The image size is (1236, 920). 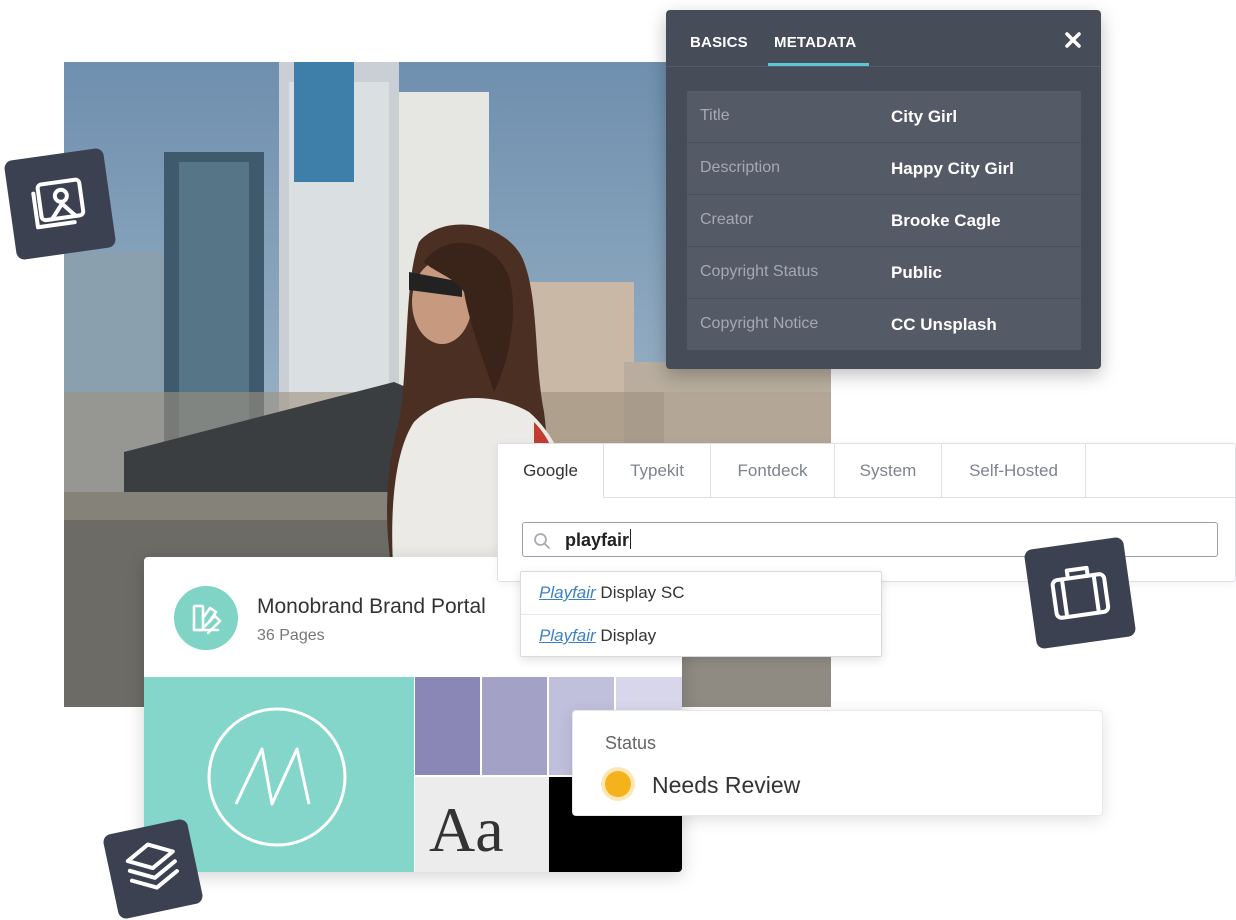 What do you see at coordinates (944, 325) in the screenshot?
I see `metadata-value: CC Unsplash` at bounding box center [944, 325].